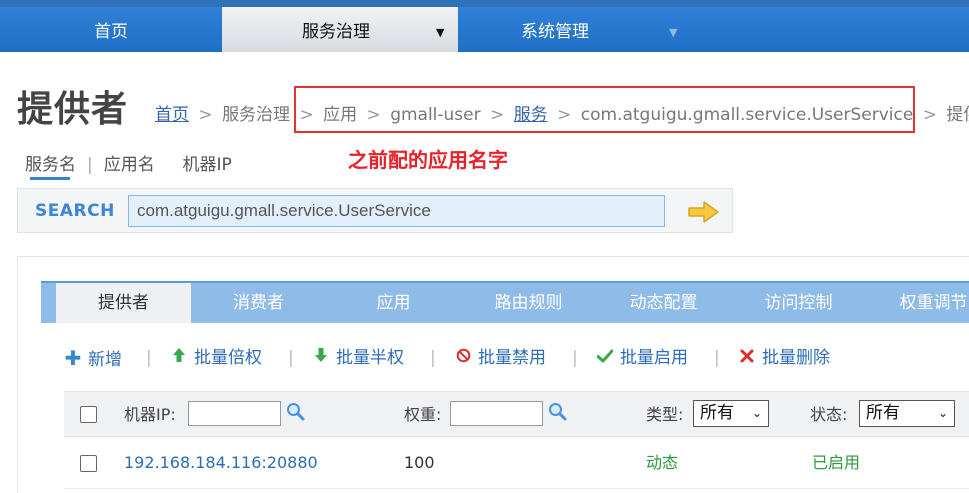  What do you see at coordinates (512, 358) in the screenshot?
I see `disable-label: 批量禁用` at bounding box center [512, 358].